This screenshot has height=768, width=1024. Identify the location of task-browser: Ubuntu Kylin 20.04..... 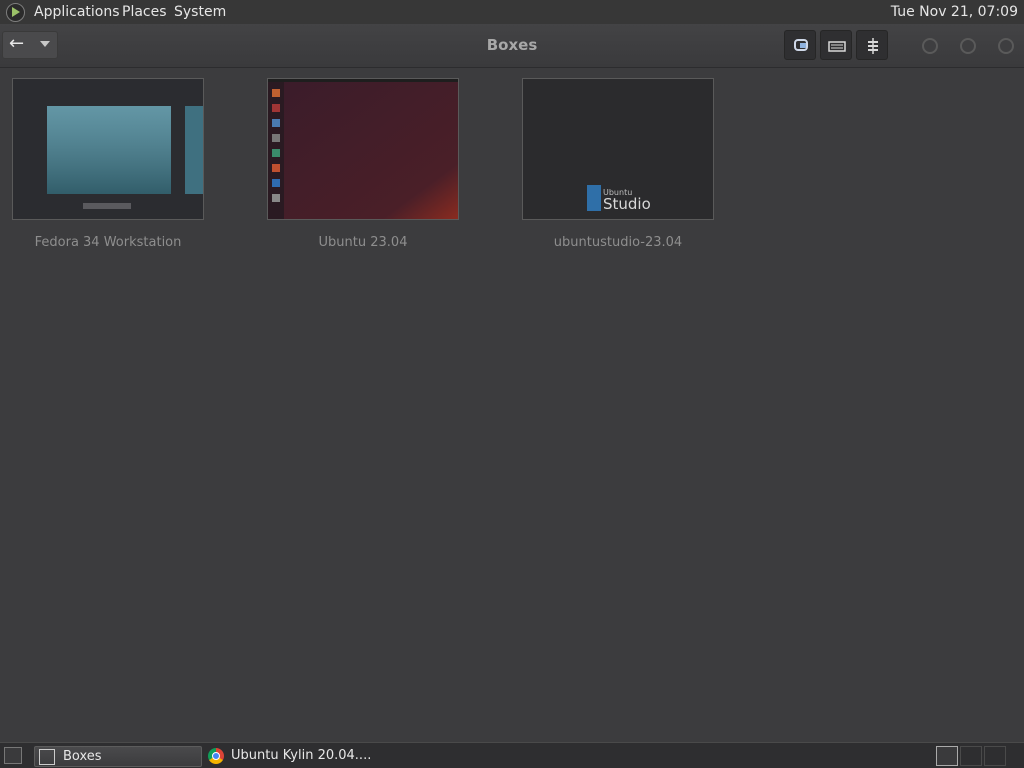
(304, 756).